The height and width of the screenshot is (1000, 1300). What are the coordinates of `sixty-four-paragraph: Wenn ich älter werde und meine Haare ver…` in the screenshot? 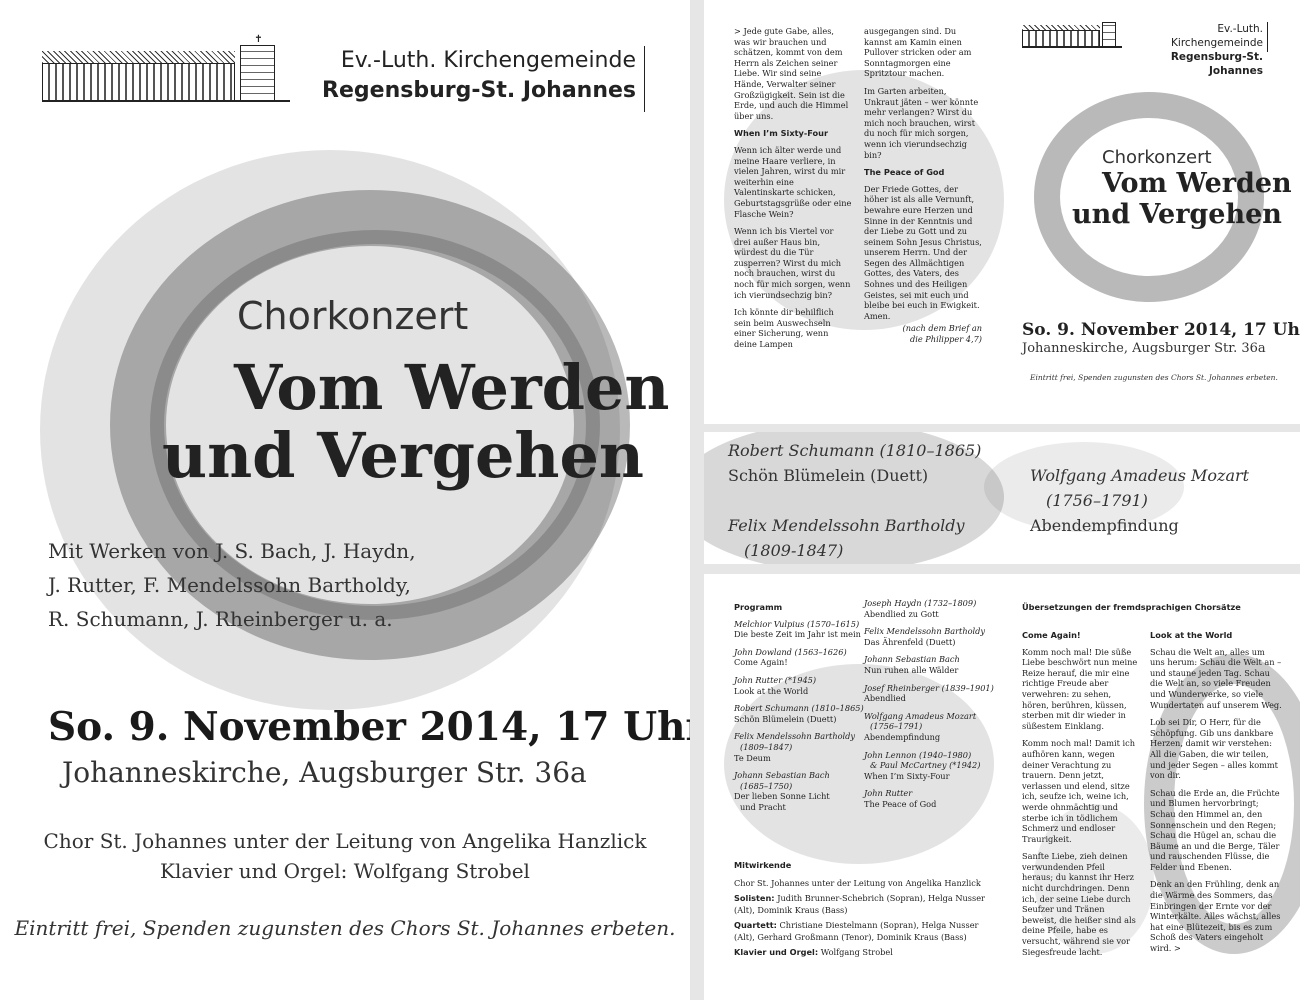 It's located at (793, 181).